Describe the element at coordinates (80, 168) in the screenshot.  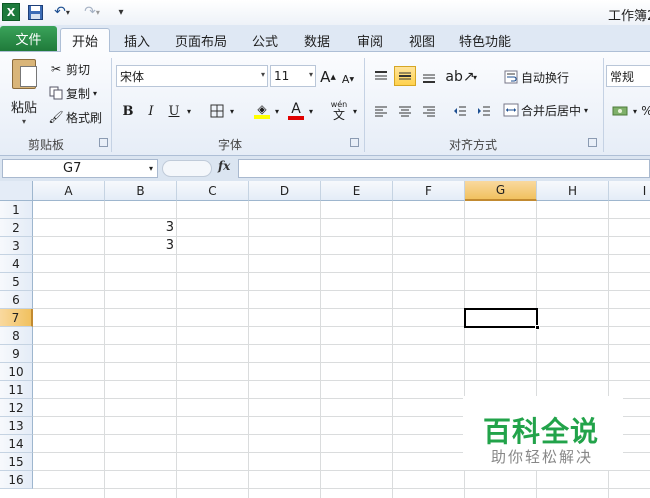
I see `name-box: G7 ▾` at that location.